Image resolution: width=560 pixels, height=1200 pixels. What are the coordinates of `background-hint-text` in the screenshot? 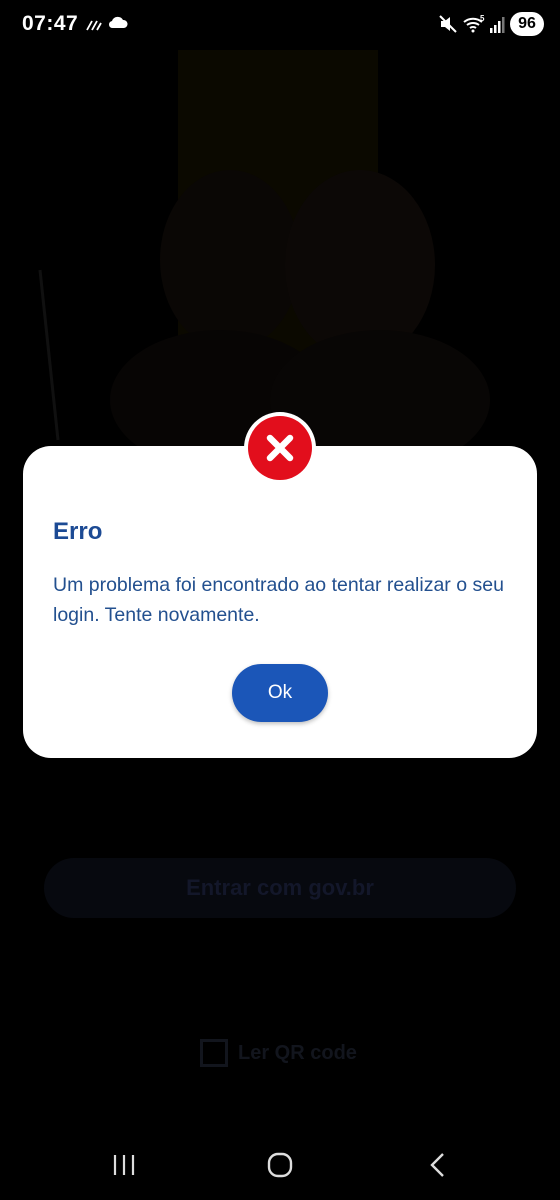 It's located at (280, 938).